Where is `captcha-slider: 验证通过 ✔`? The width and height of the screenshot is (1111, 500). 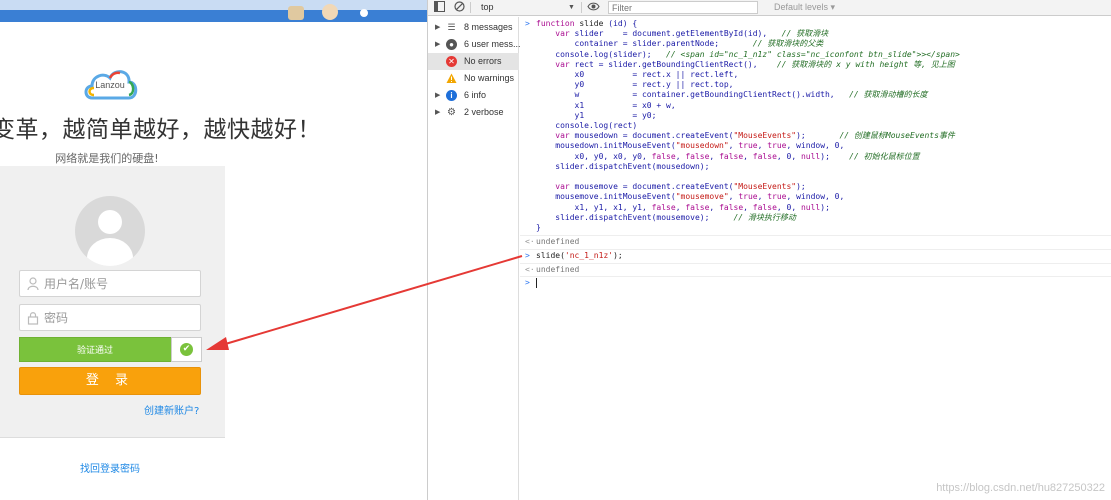
captcha-slider: 验证通过 ✔ is located at coordinates (110, 349).